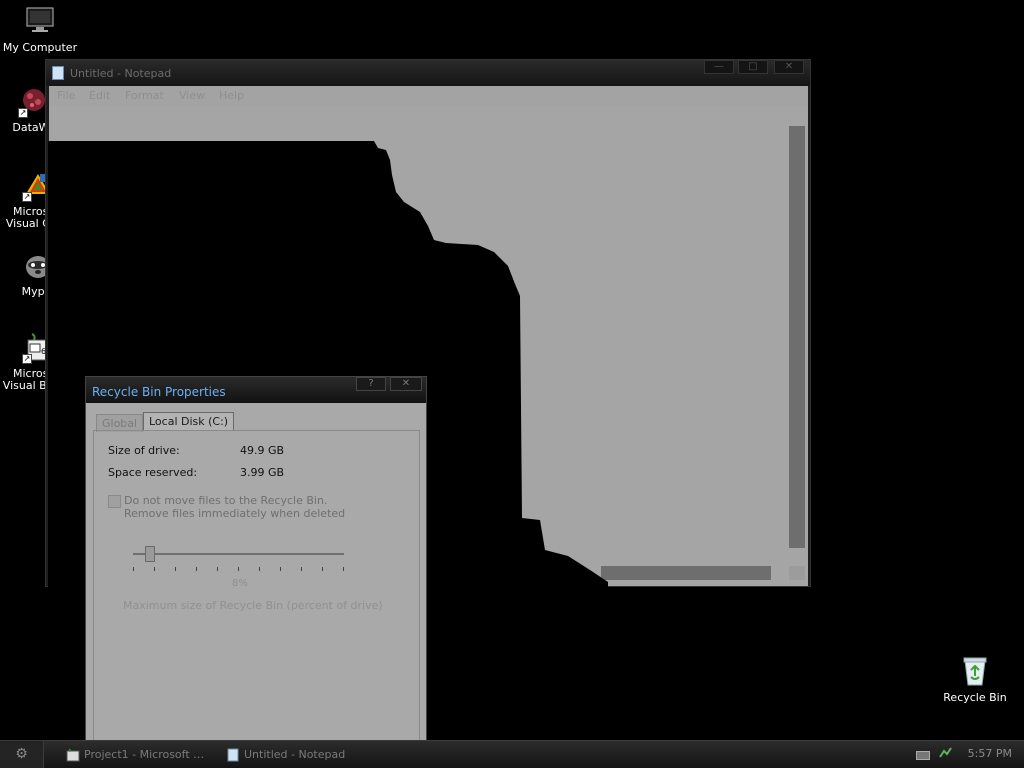 The height and width of the screenshot is (768, 1024). What do you see at coordinates (114, 501) in the screenshot?
I see `do-not-move-checkbox` at bounding box center [114, 501].